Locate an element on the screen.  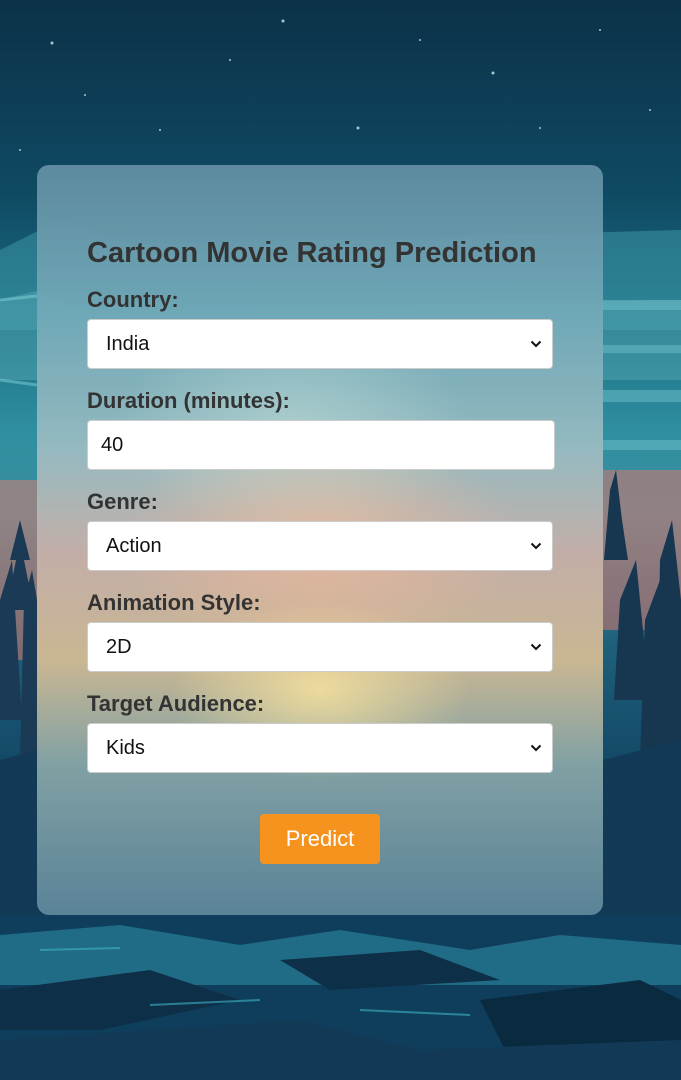
genre-select: Action is located at coordinates (320, 546).